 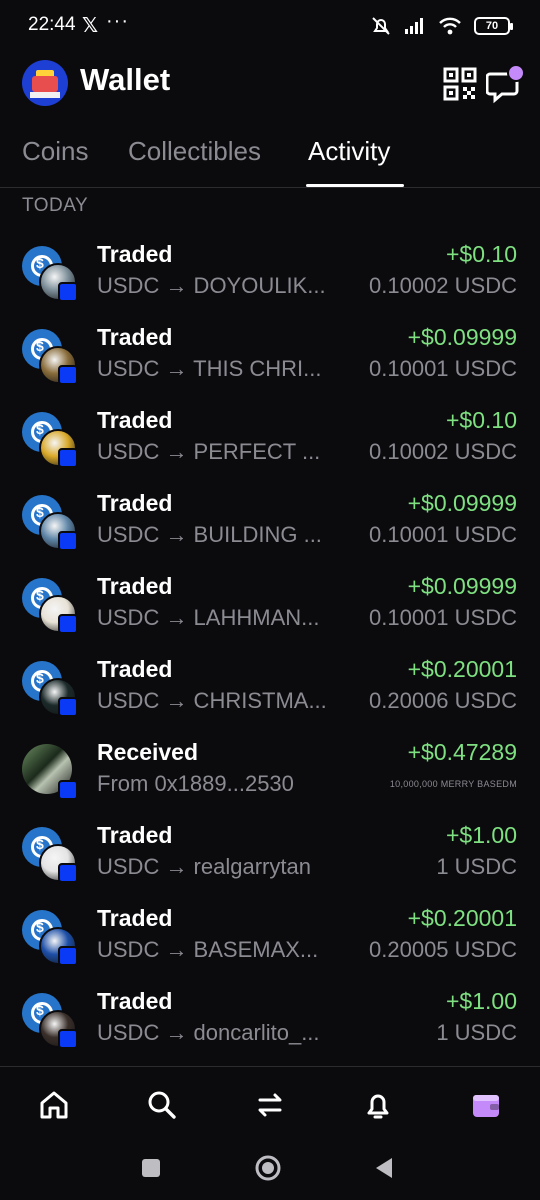 I want to click on recents-icon, so click(x=151, y=1168).